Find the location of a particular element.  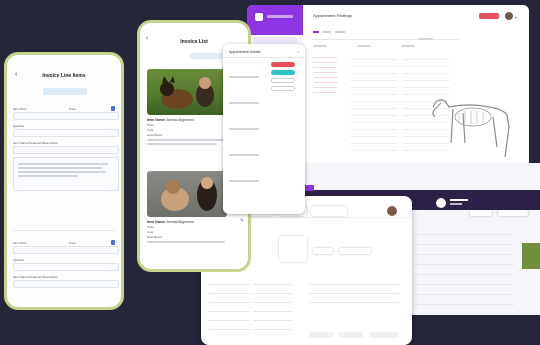

close-icon: × is located at coordinates (298, 51).